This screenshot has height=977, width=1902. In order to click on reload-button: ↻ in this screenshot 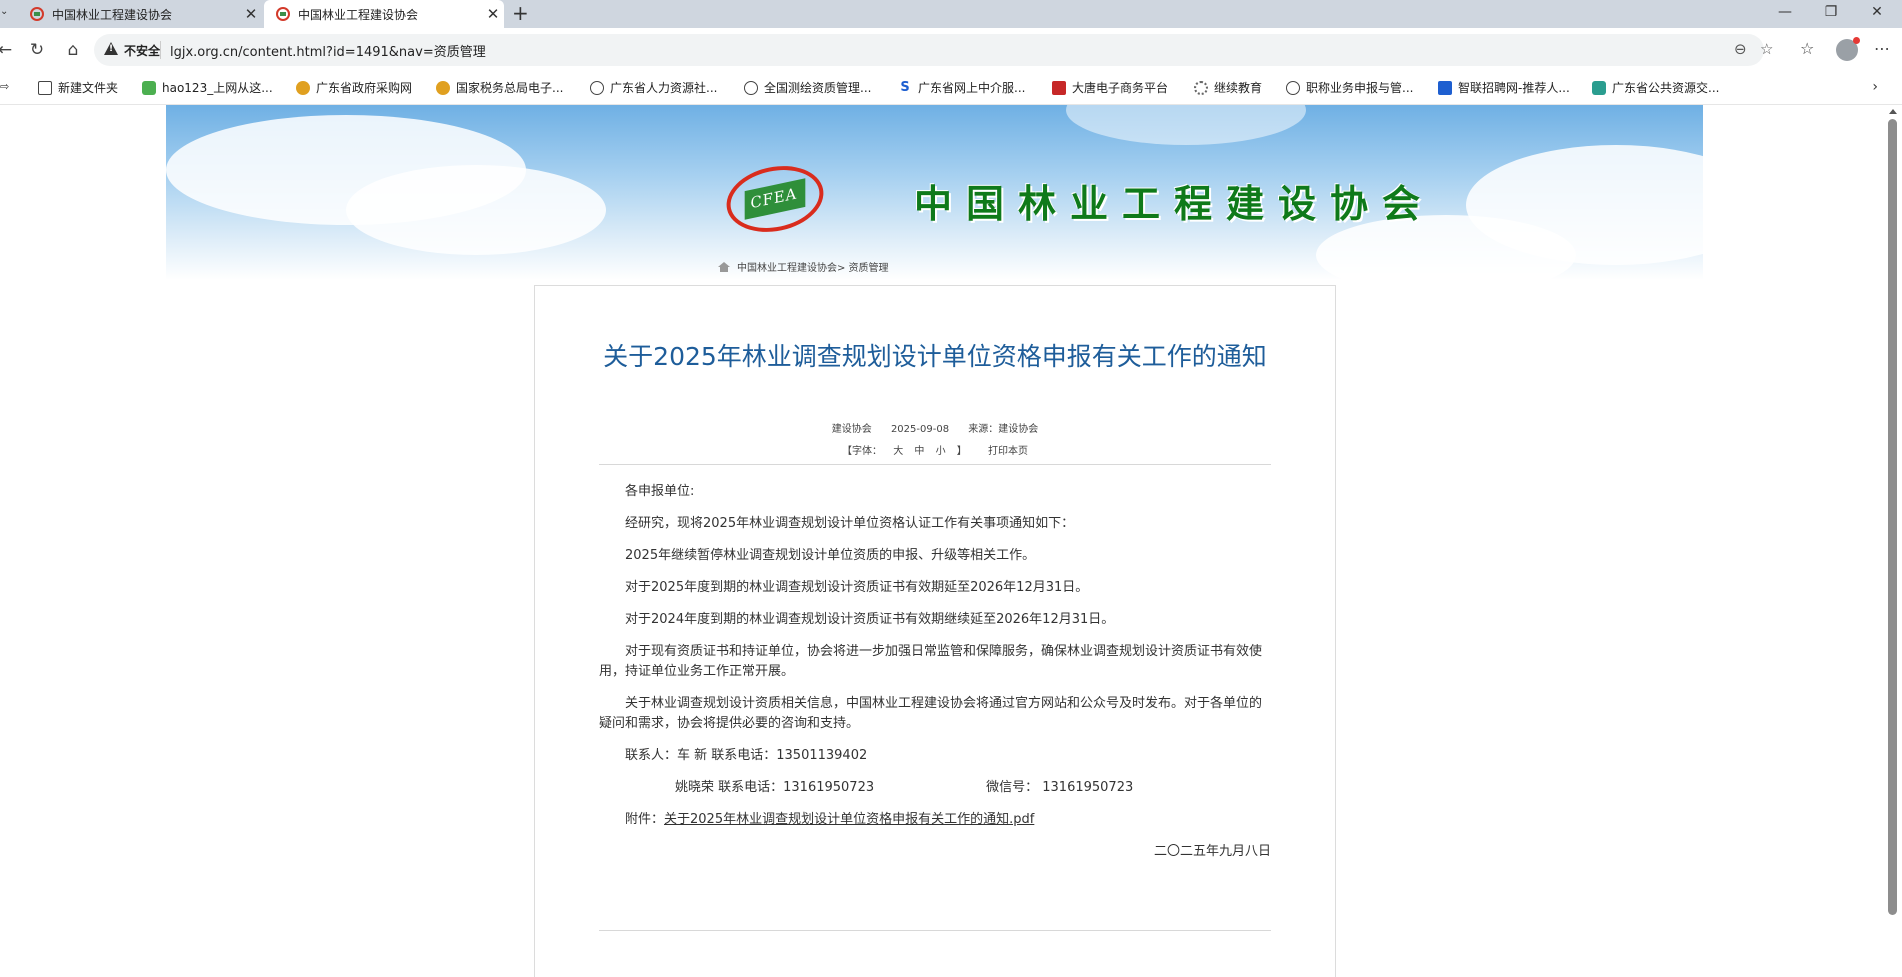, I will do `click(37, 50)`.